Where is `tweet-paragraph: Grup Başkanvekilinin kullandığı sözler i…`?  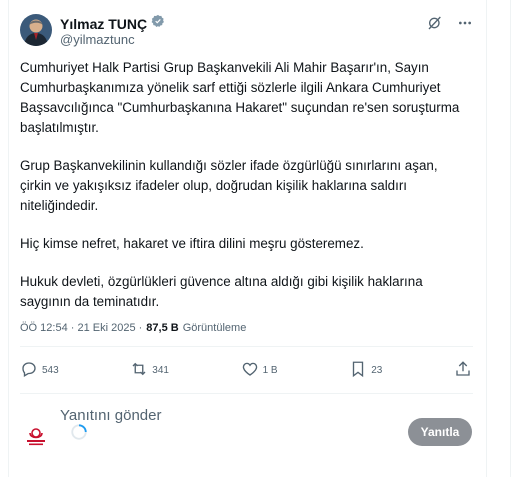
tweet-paragraph: Grup Başkanvekilinin kullandığı sözler i… is located at coordinates (229, 185).